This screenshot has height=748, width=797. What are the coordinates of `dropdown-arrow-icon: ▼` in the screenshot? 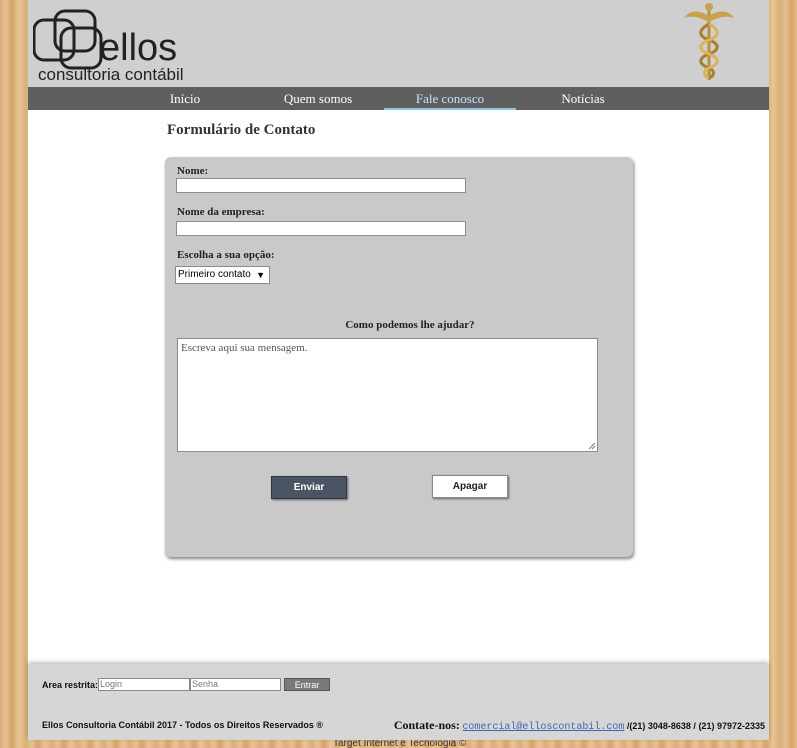 It's located at (260, 275).